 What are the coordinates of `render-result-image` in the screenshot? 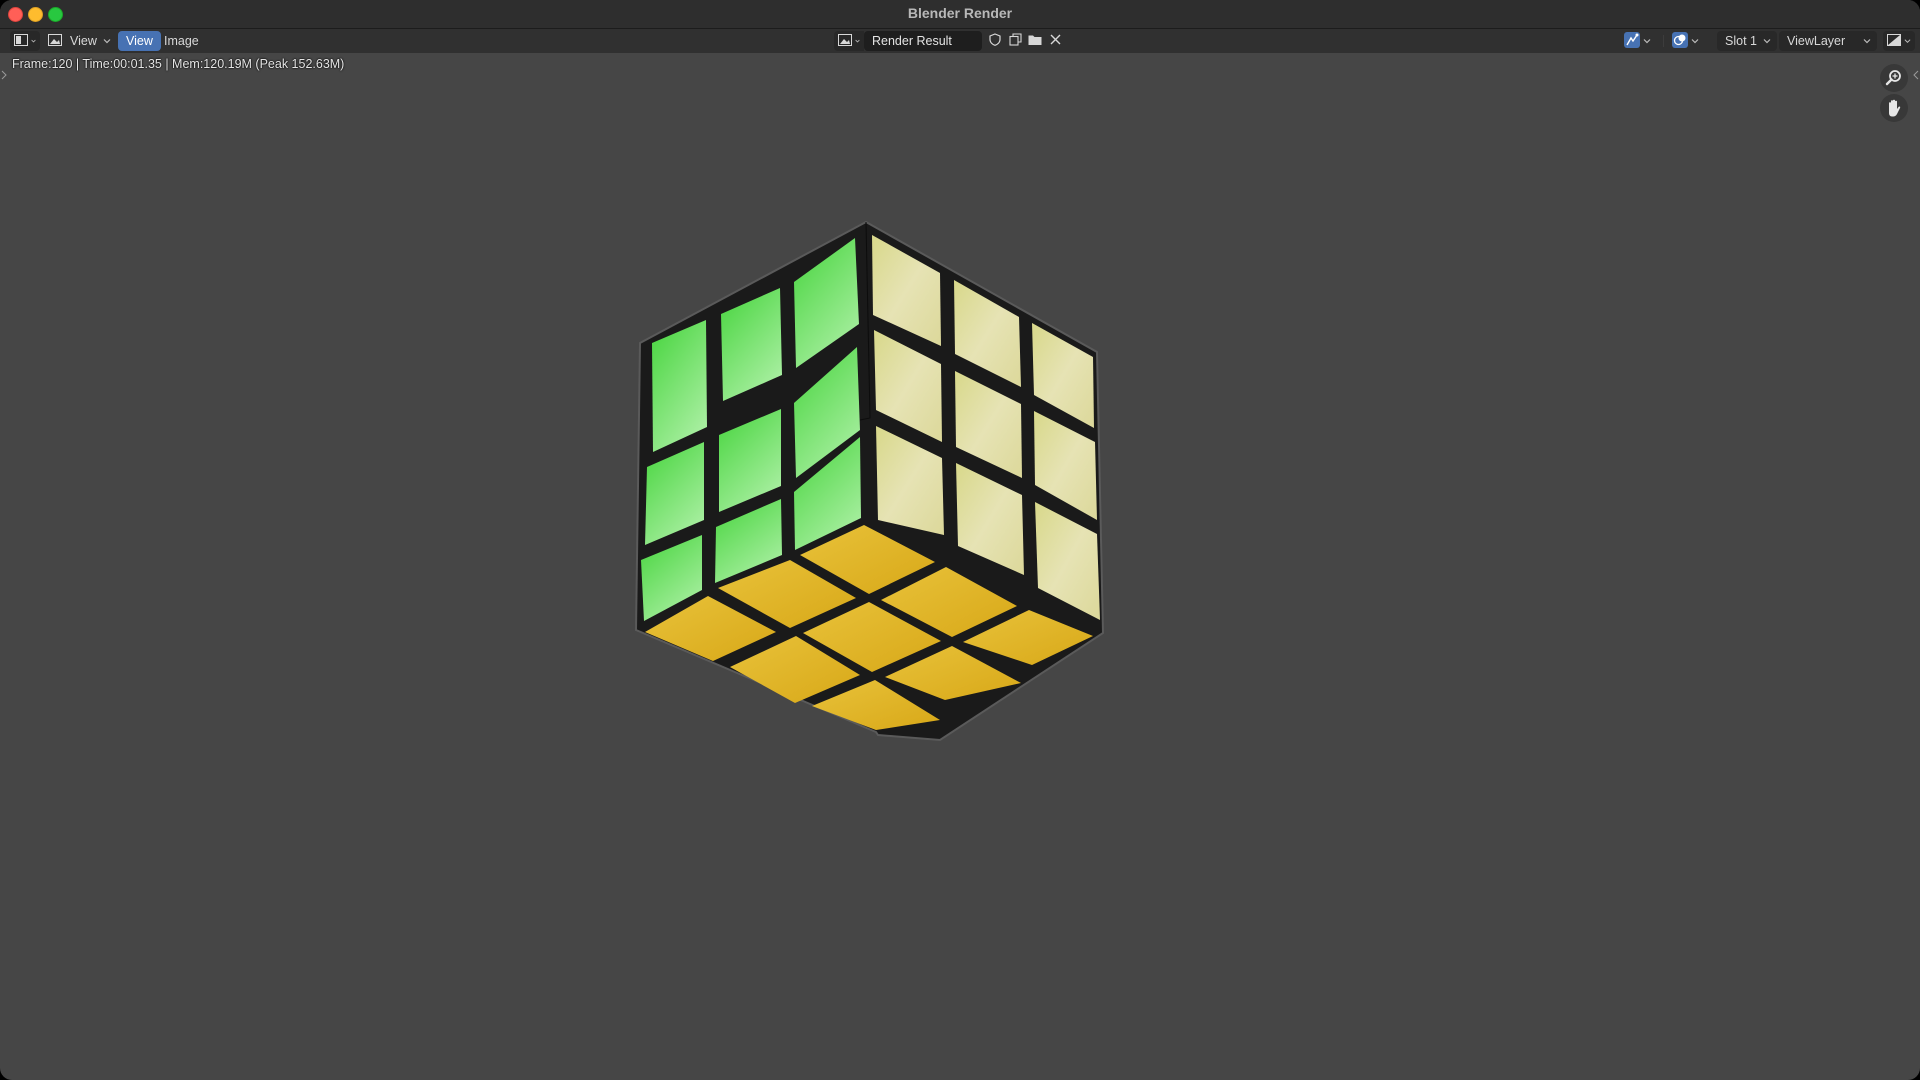 It's located at (869, 481).